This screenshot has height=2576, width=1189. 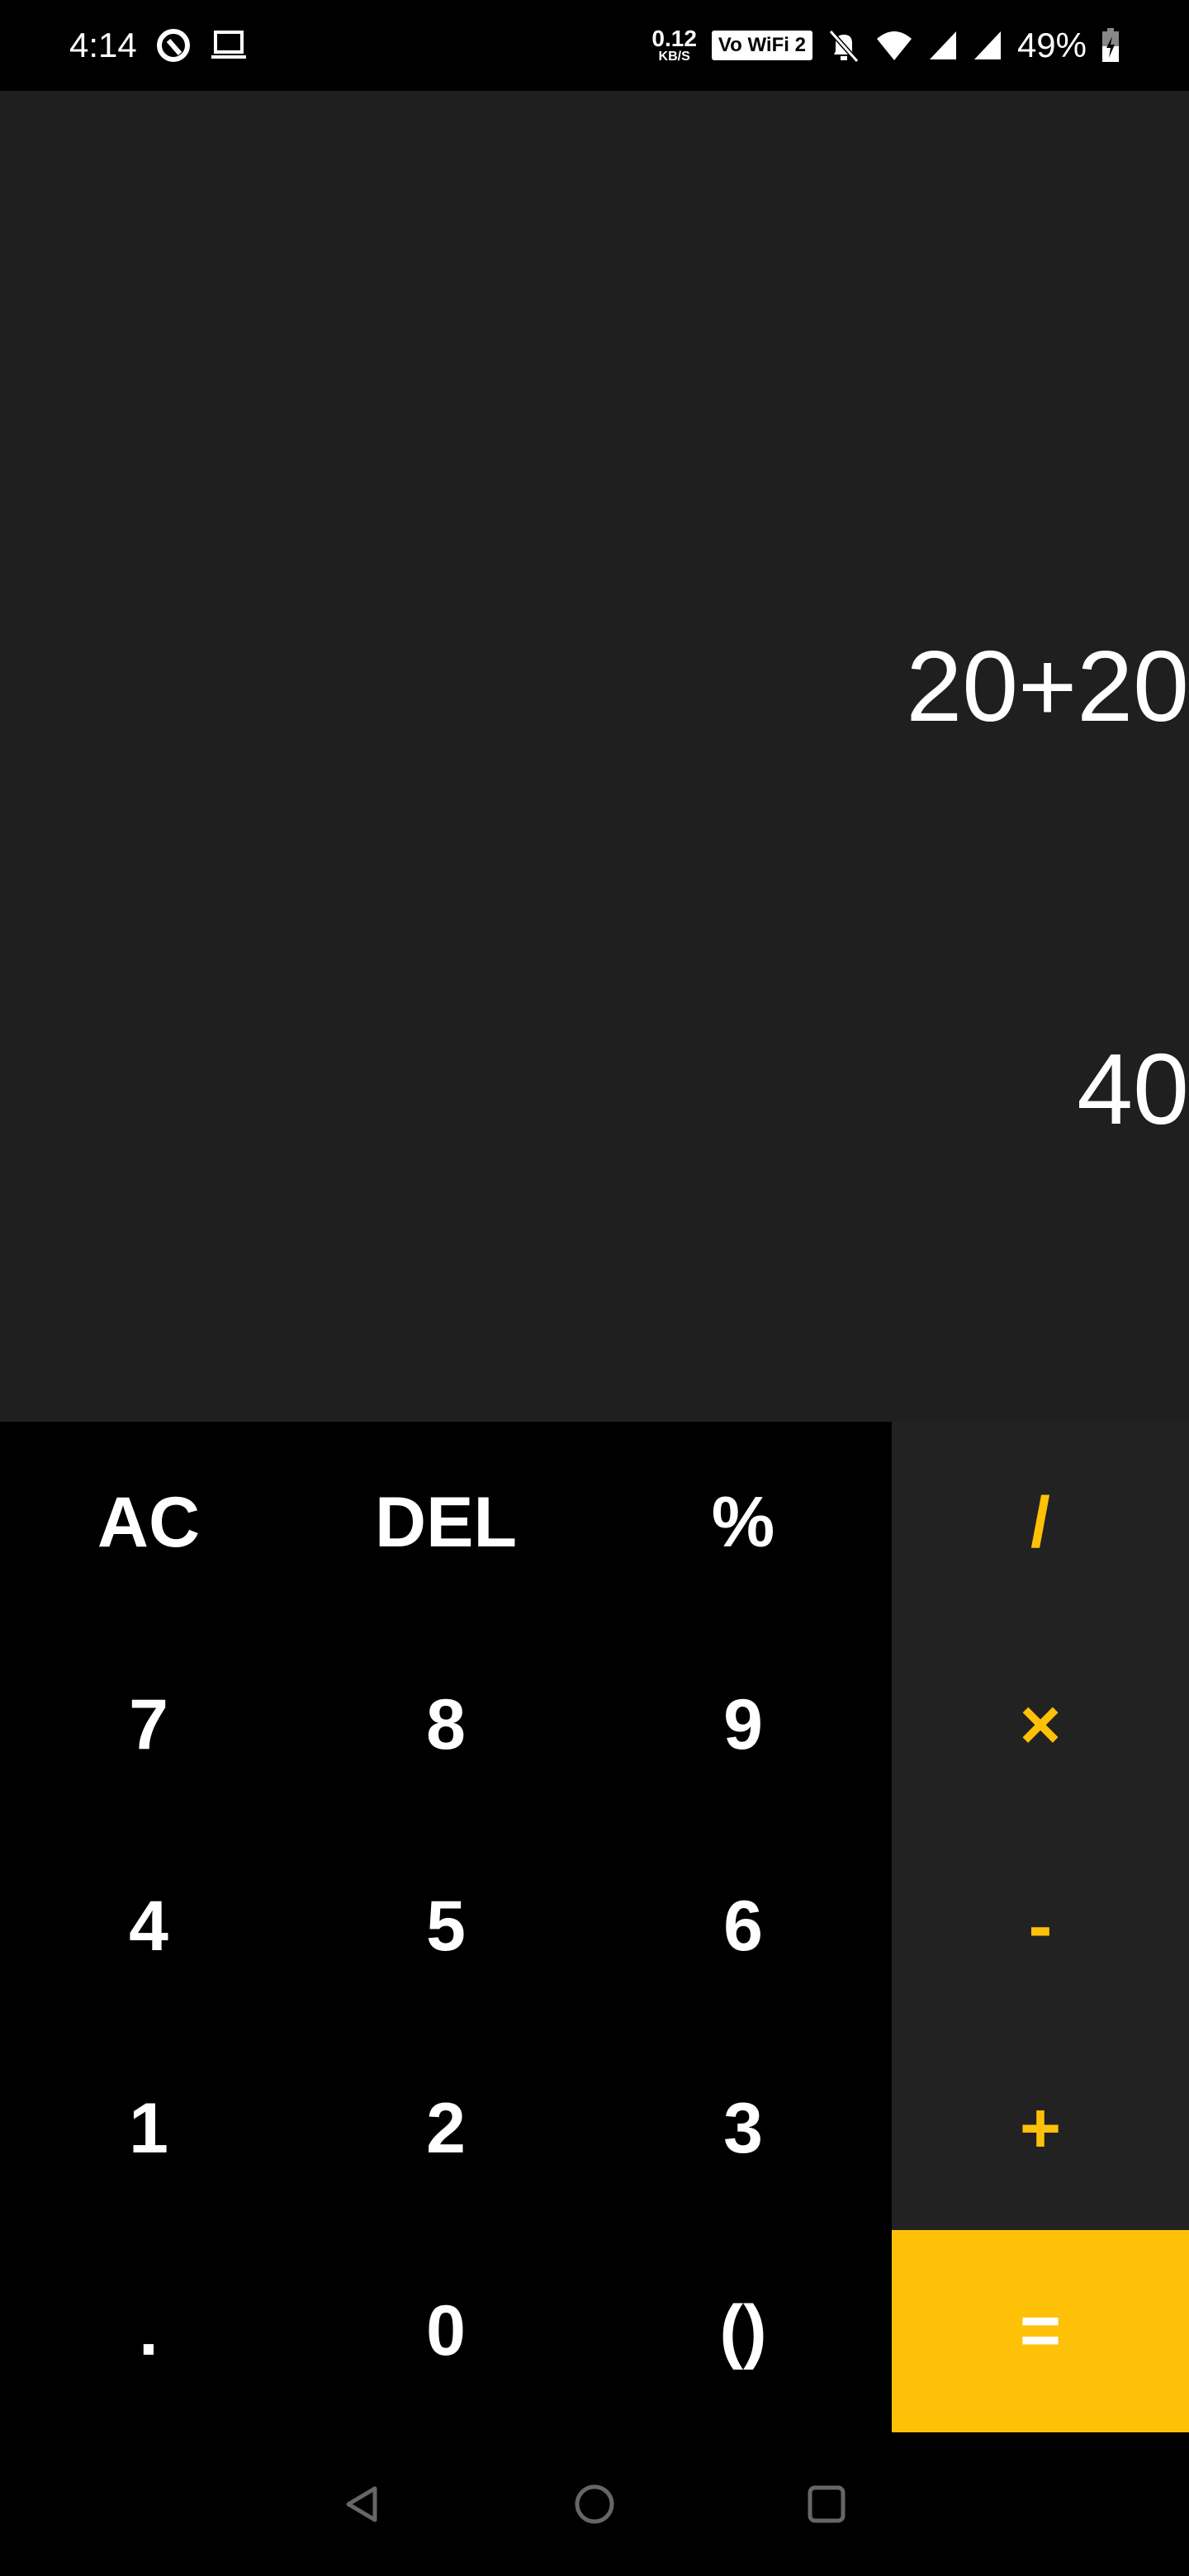 I want to click on percent-button: %, so click(x=743, y=1523).